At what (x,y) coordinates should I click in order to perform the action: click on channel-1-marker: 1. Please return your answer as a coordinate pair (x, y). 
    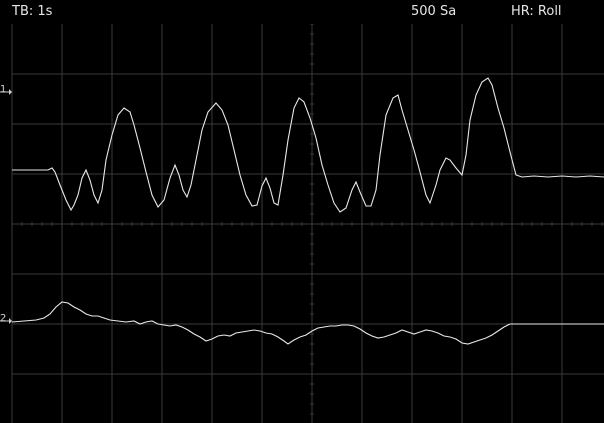
    Looking at the image, I should click on (6, 89).